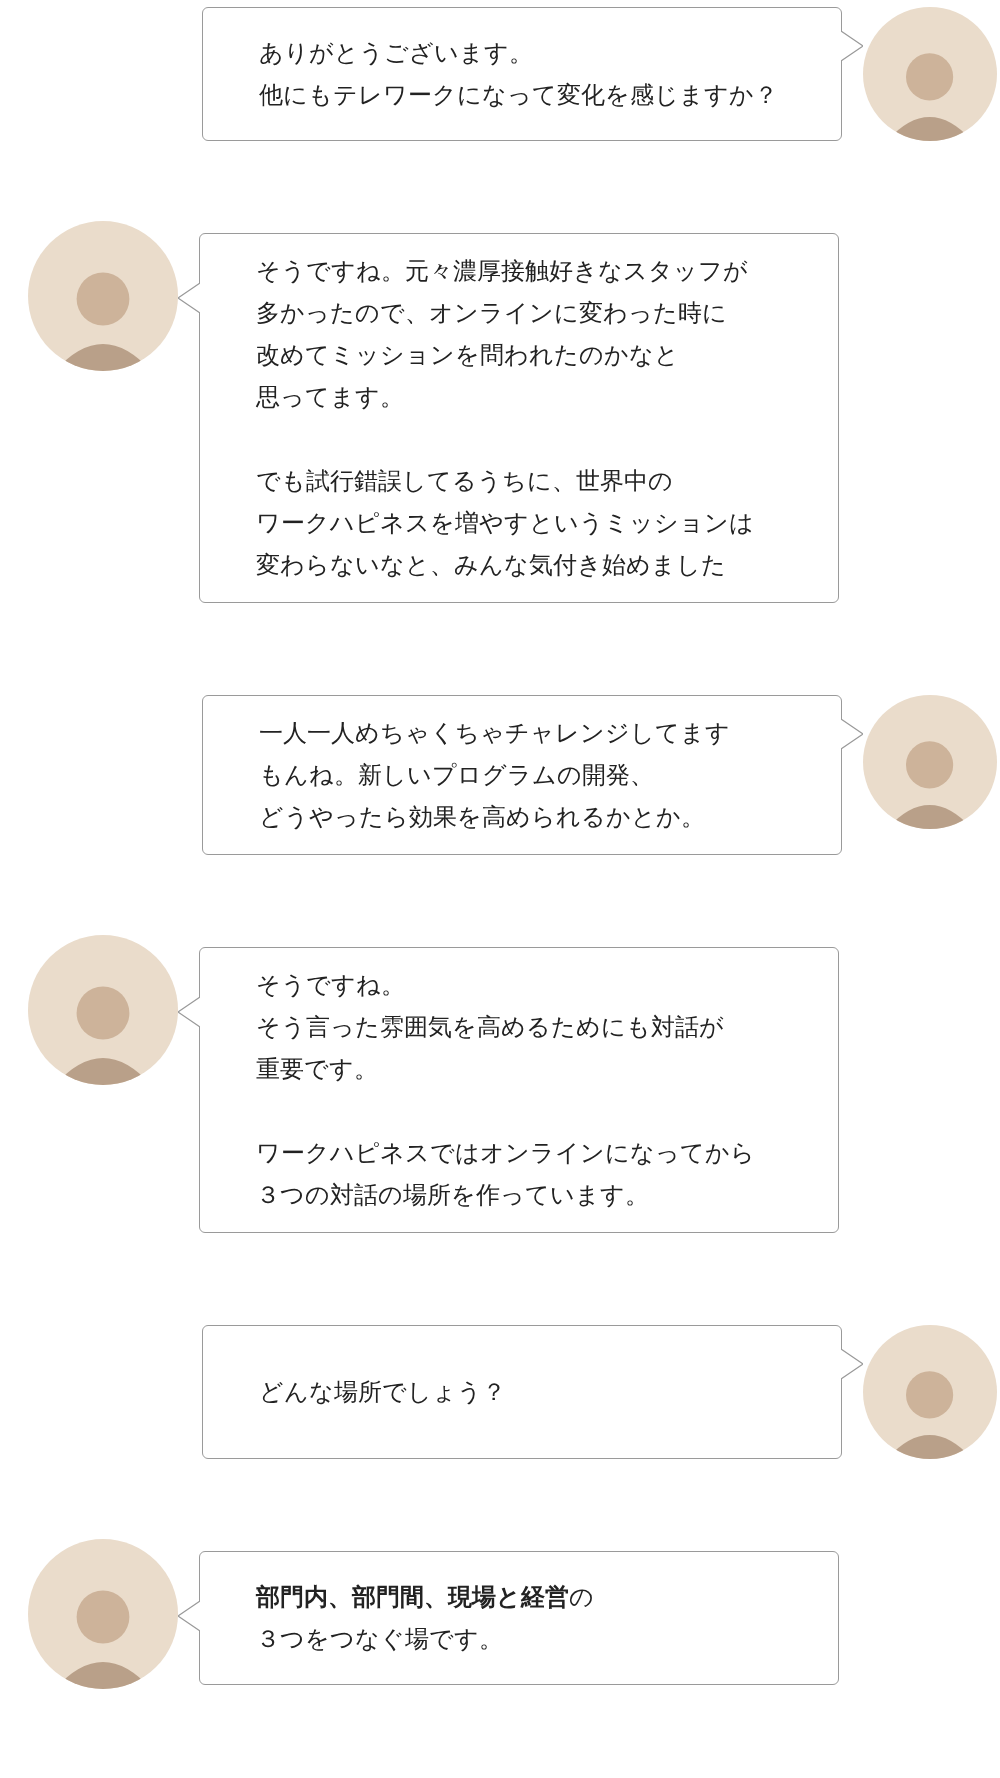 The height and width of the screenshot is (1778, 1000). I want to click on message-line: どんな場所でしょう？, so click(382, 1392).